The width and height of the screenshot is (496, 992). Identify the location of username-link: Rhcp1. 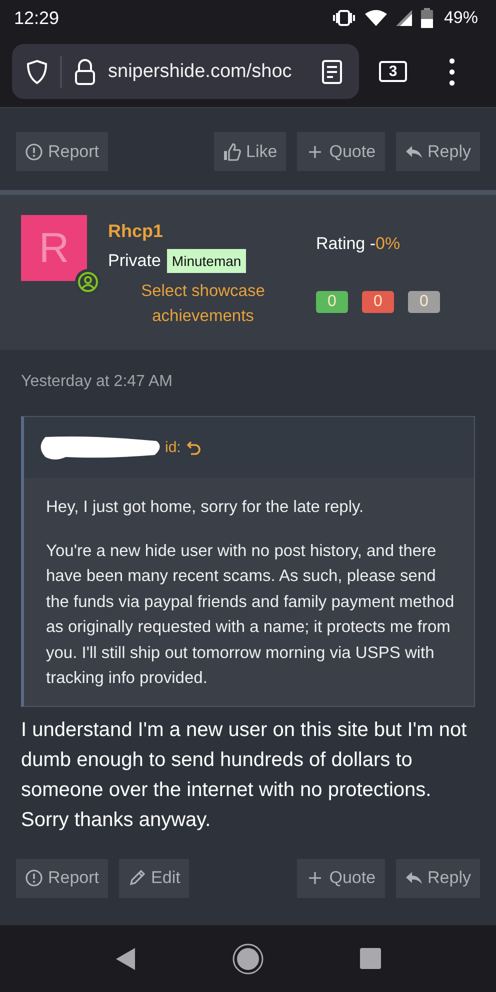
(203, 231).